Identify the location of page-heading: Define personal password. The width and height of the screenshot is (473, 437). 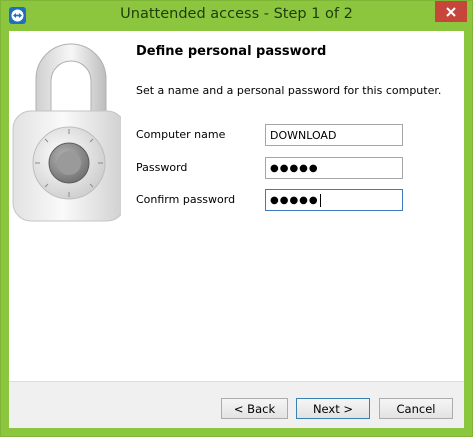
(231, 51).